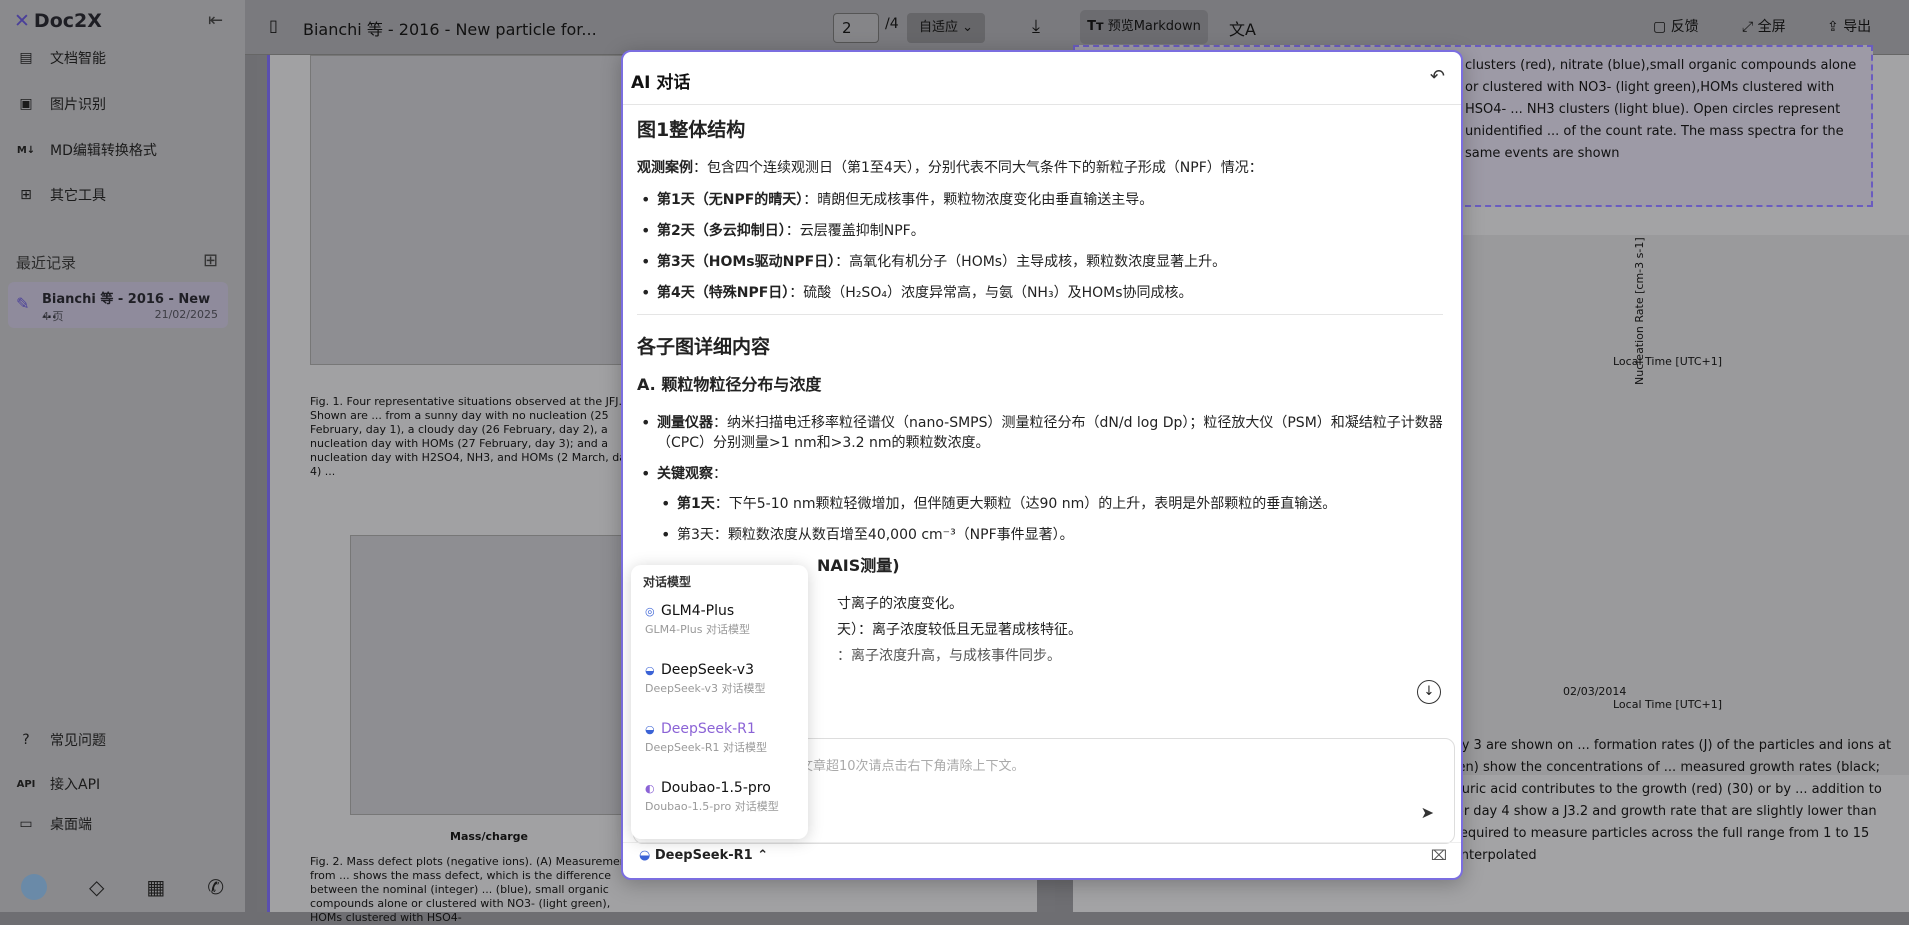 The height and width of the screenshot is (925, 1909). Describe the element at coordinates (46, 263) in the screenshot. I see `recent-section-title: 最近记录` at that location.